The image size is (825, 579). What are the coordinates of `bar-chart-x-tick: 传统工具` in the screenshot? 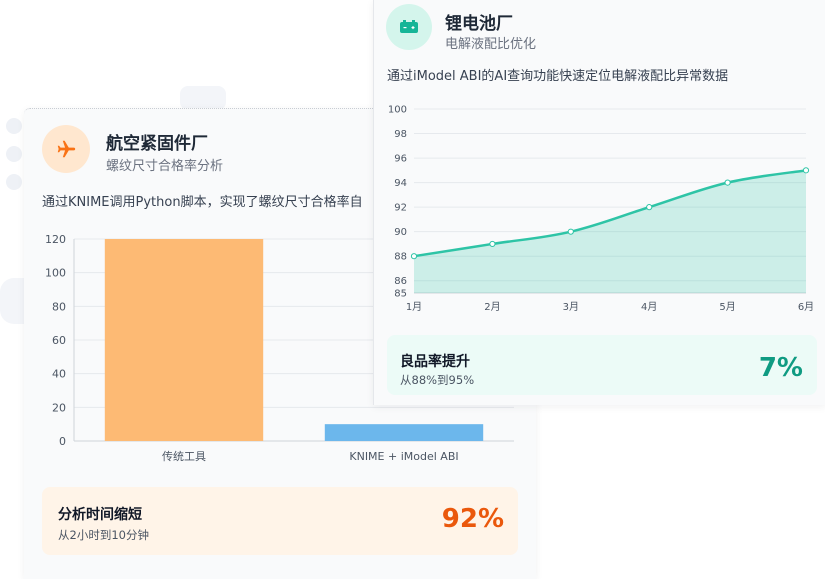 It's located at (184, 456).